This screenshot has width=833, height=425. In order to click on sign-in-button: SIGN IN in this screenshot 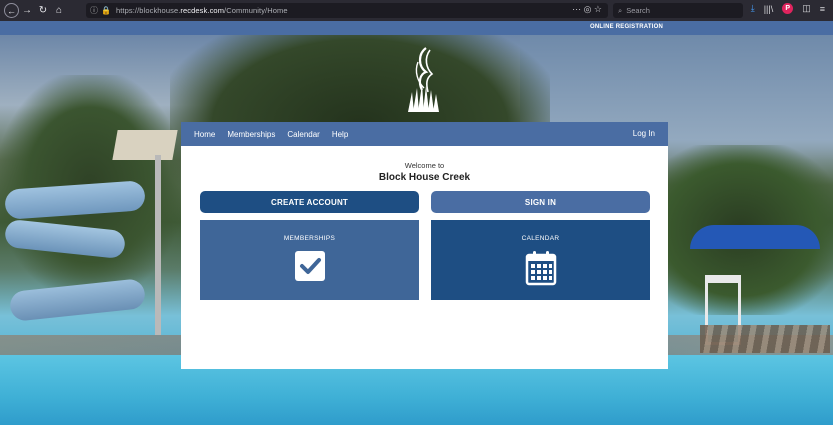, I will do `click(540, 202)`.